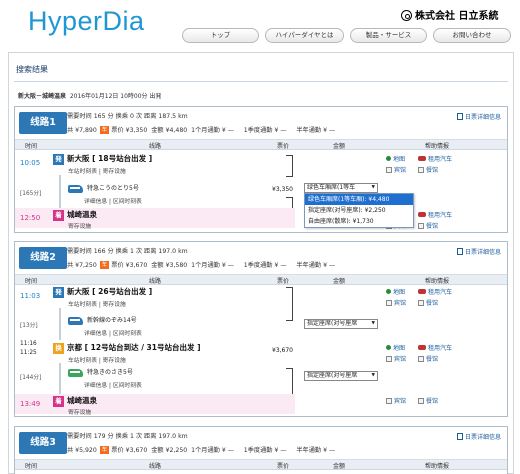  Describe the element at coordinates (341, 188) in the screenshot. I see `seat-select: 绿色车厢席(1等车` at that location.